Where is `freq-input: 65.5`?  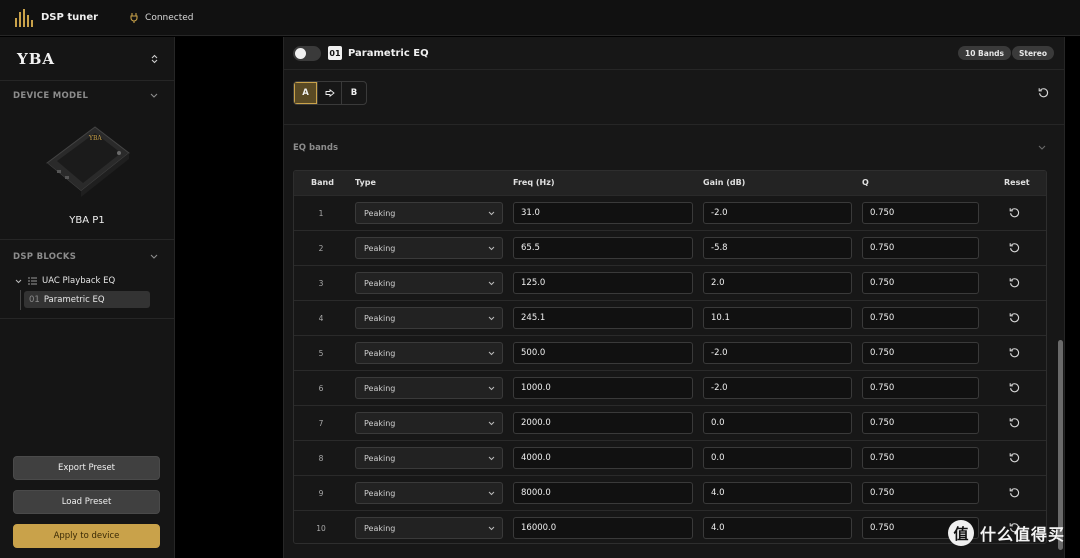 freq-input: 65.5 is located at coordinates (603, 248).